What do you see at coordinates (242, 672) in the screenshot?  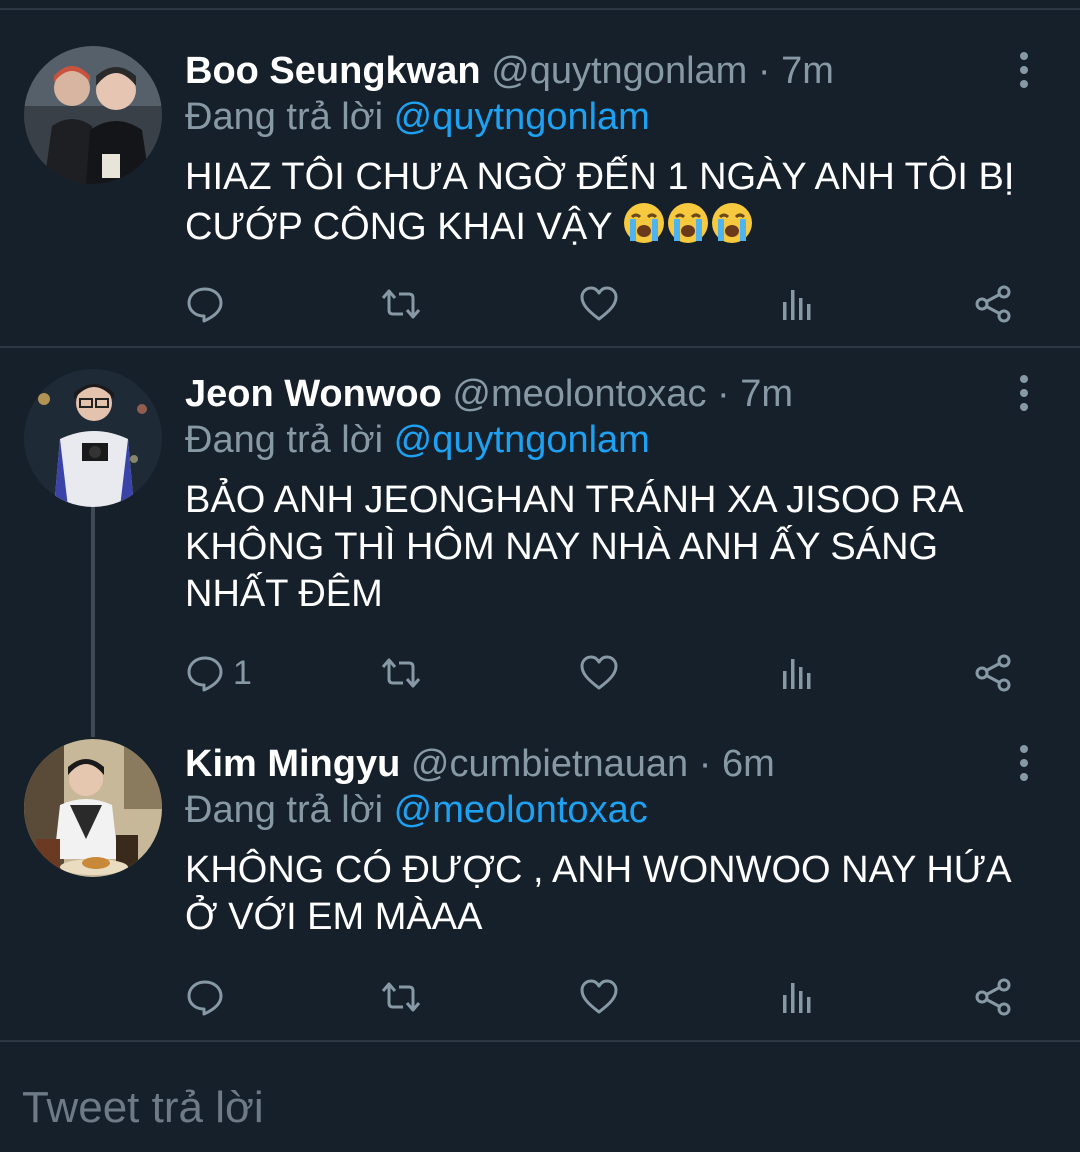 I see `reply-count: 1` at bounding box center [242, 672].